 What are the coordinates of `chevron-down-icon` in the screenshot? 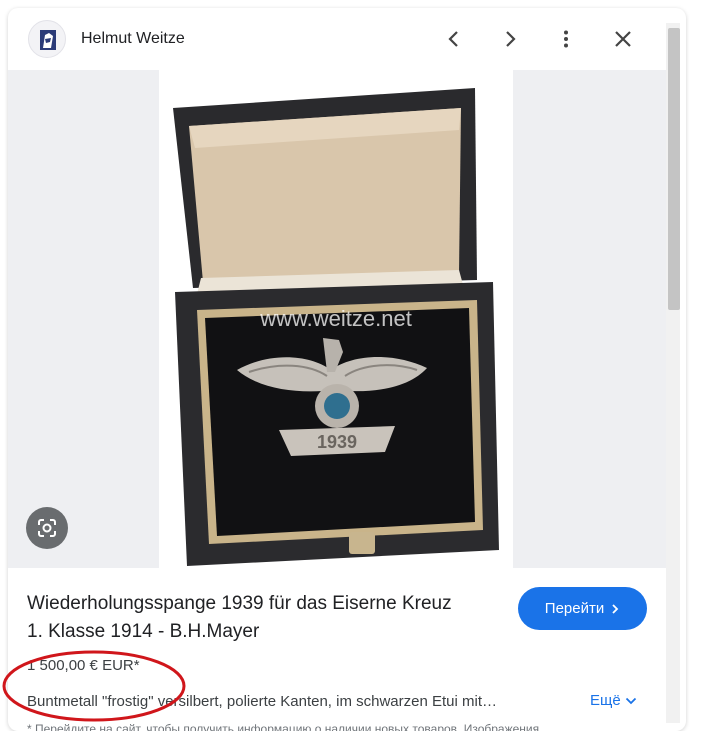 It's located at (630, 700).